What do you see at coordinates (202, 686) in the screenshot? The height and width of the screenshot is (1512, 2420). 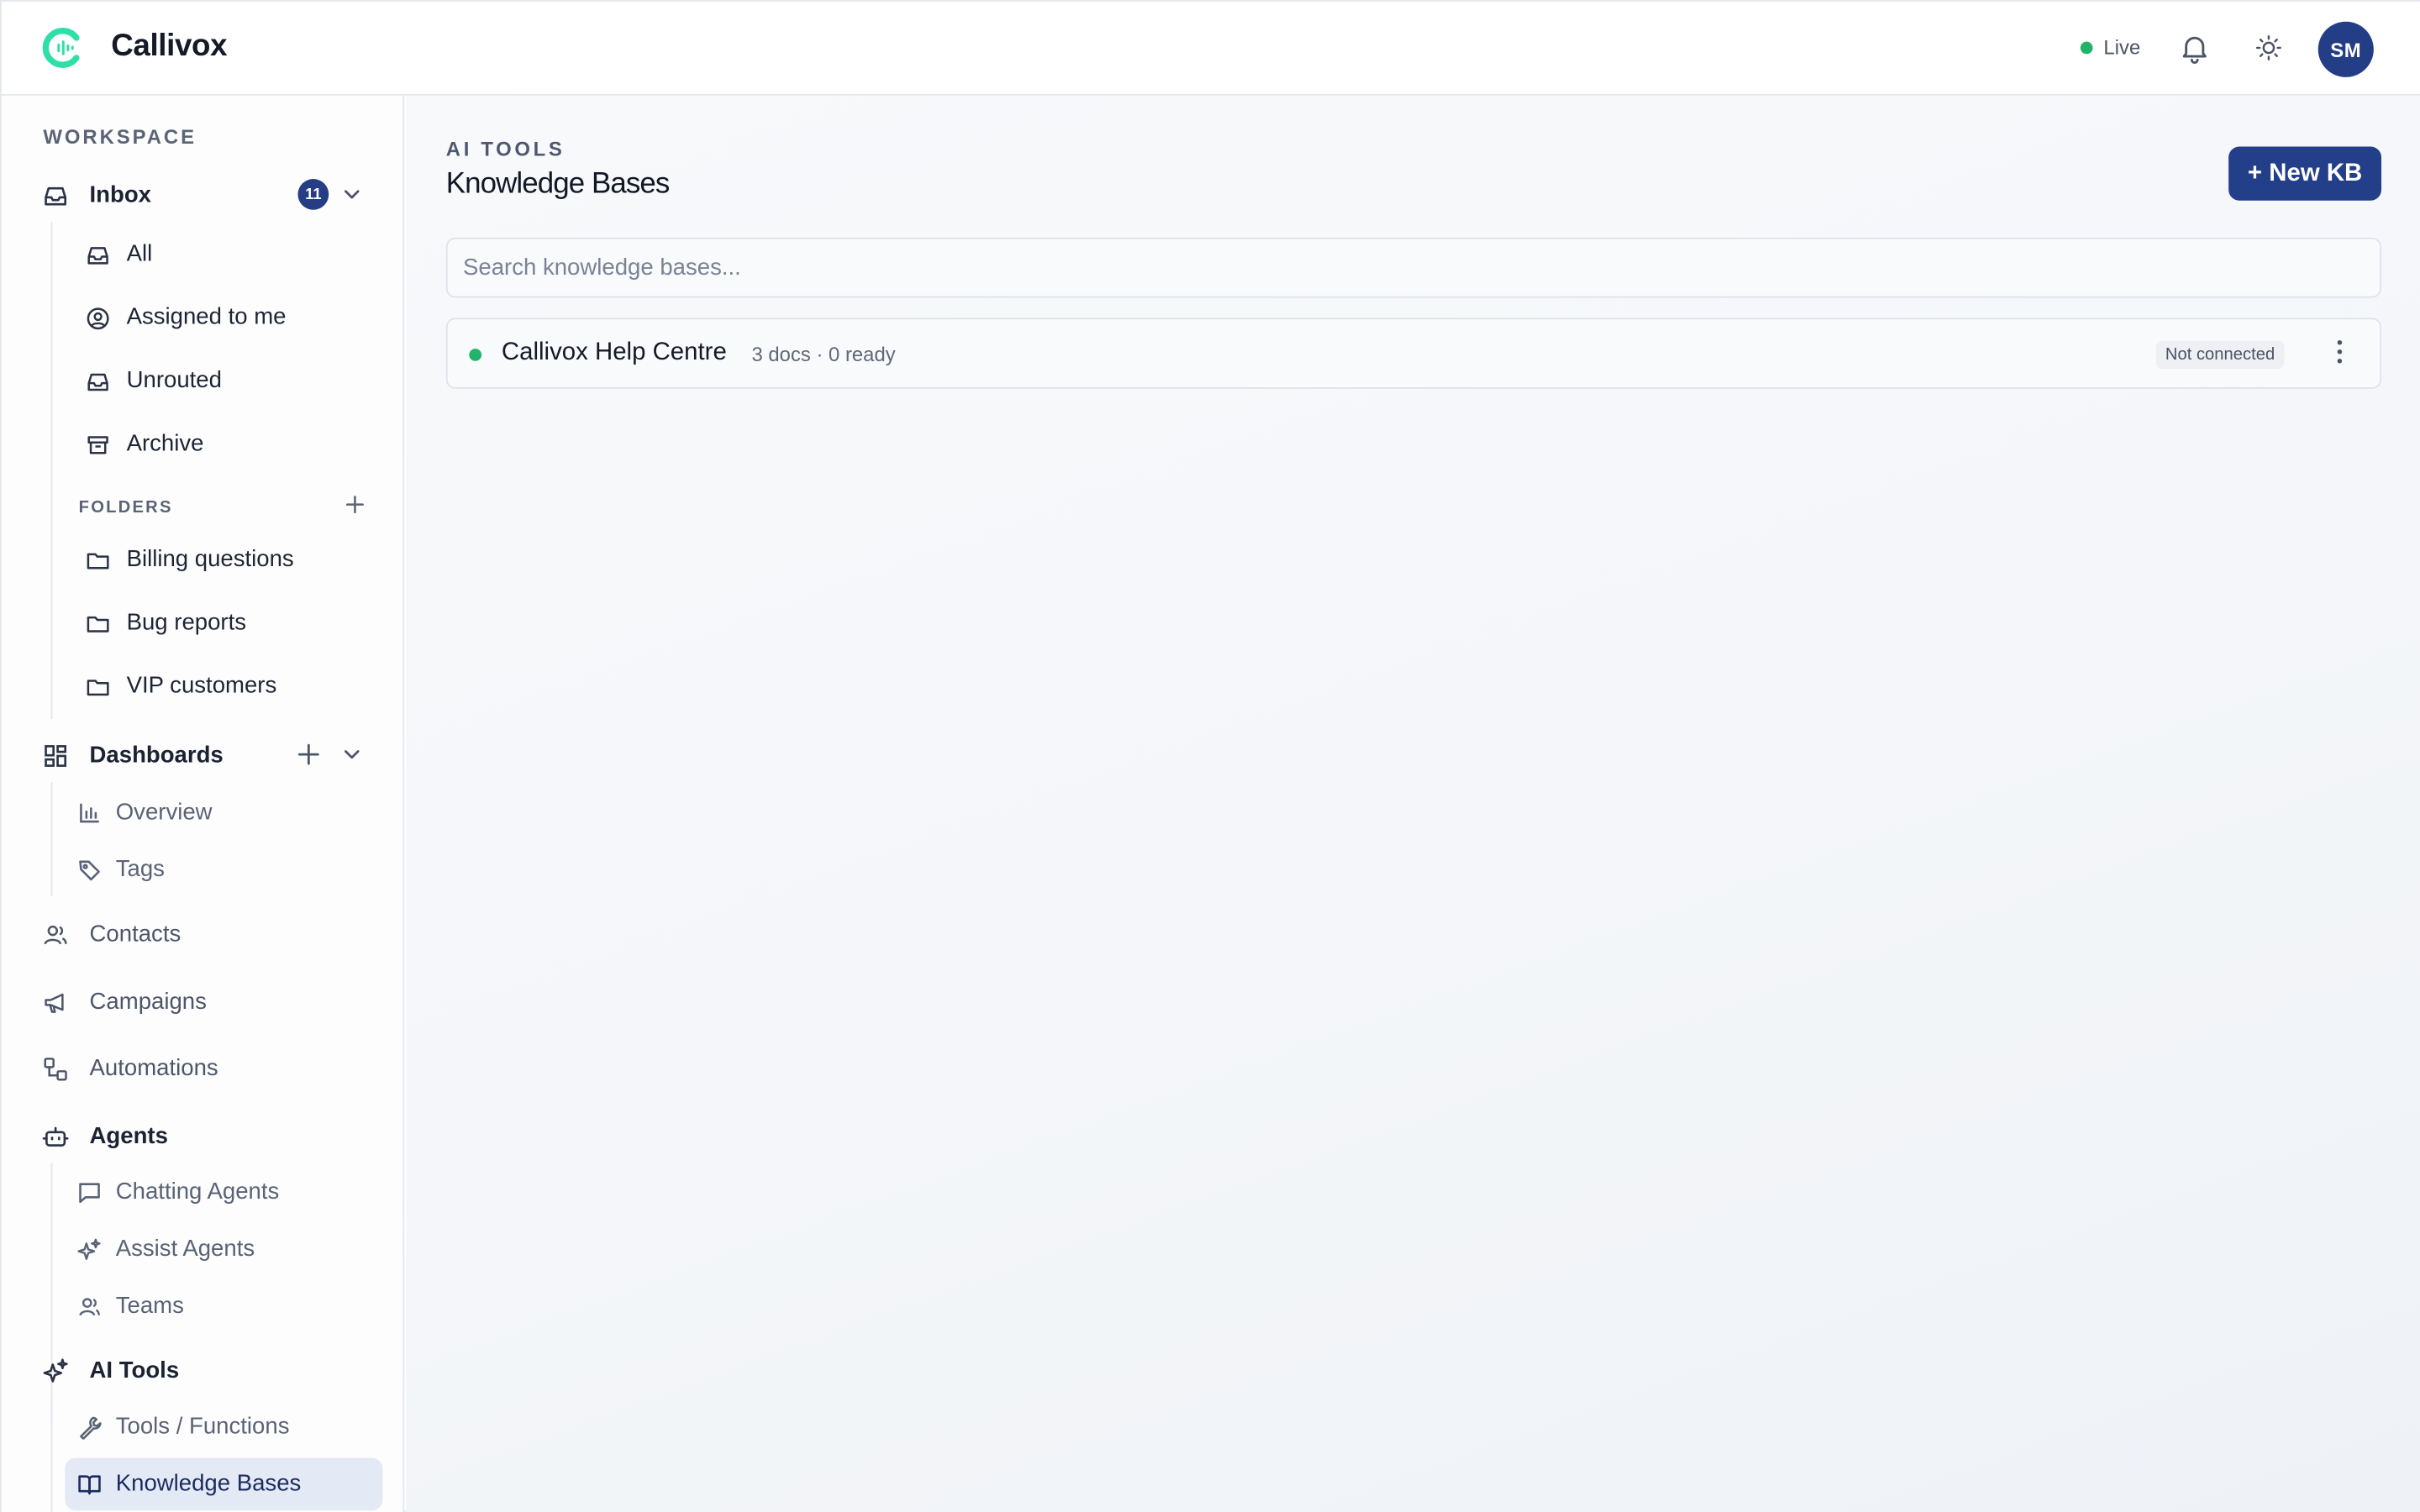 I see `folder-label: VIP customers` at bounding box center [202, 686].